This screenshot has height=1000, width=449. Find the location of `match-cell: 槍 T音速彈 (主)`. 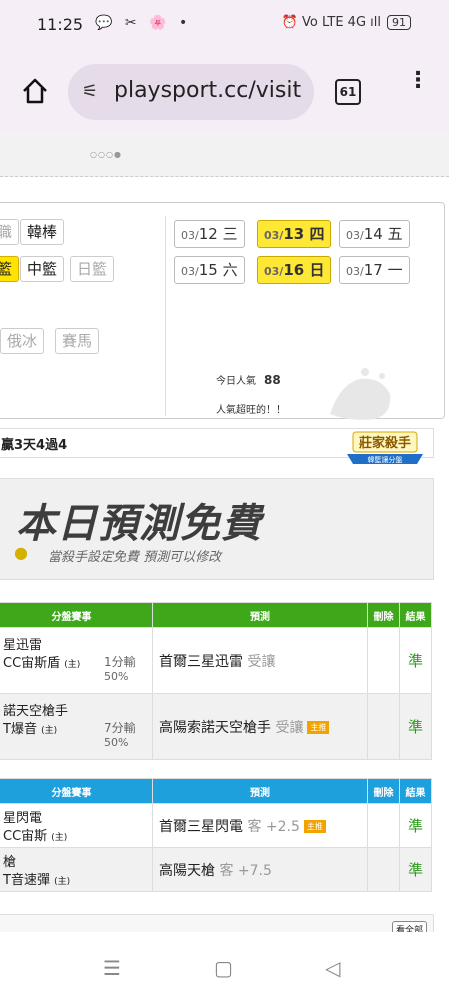

match-cell: 槍 T音速彈 (主) is located at coordinates (76, 869).